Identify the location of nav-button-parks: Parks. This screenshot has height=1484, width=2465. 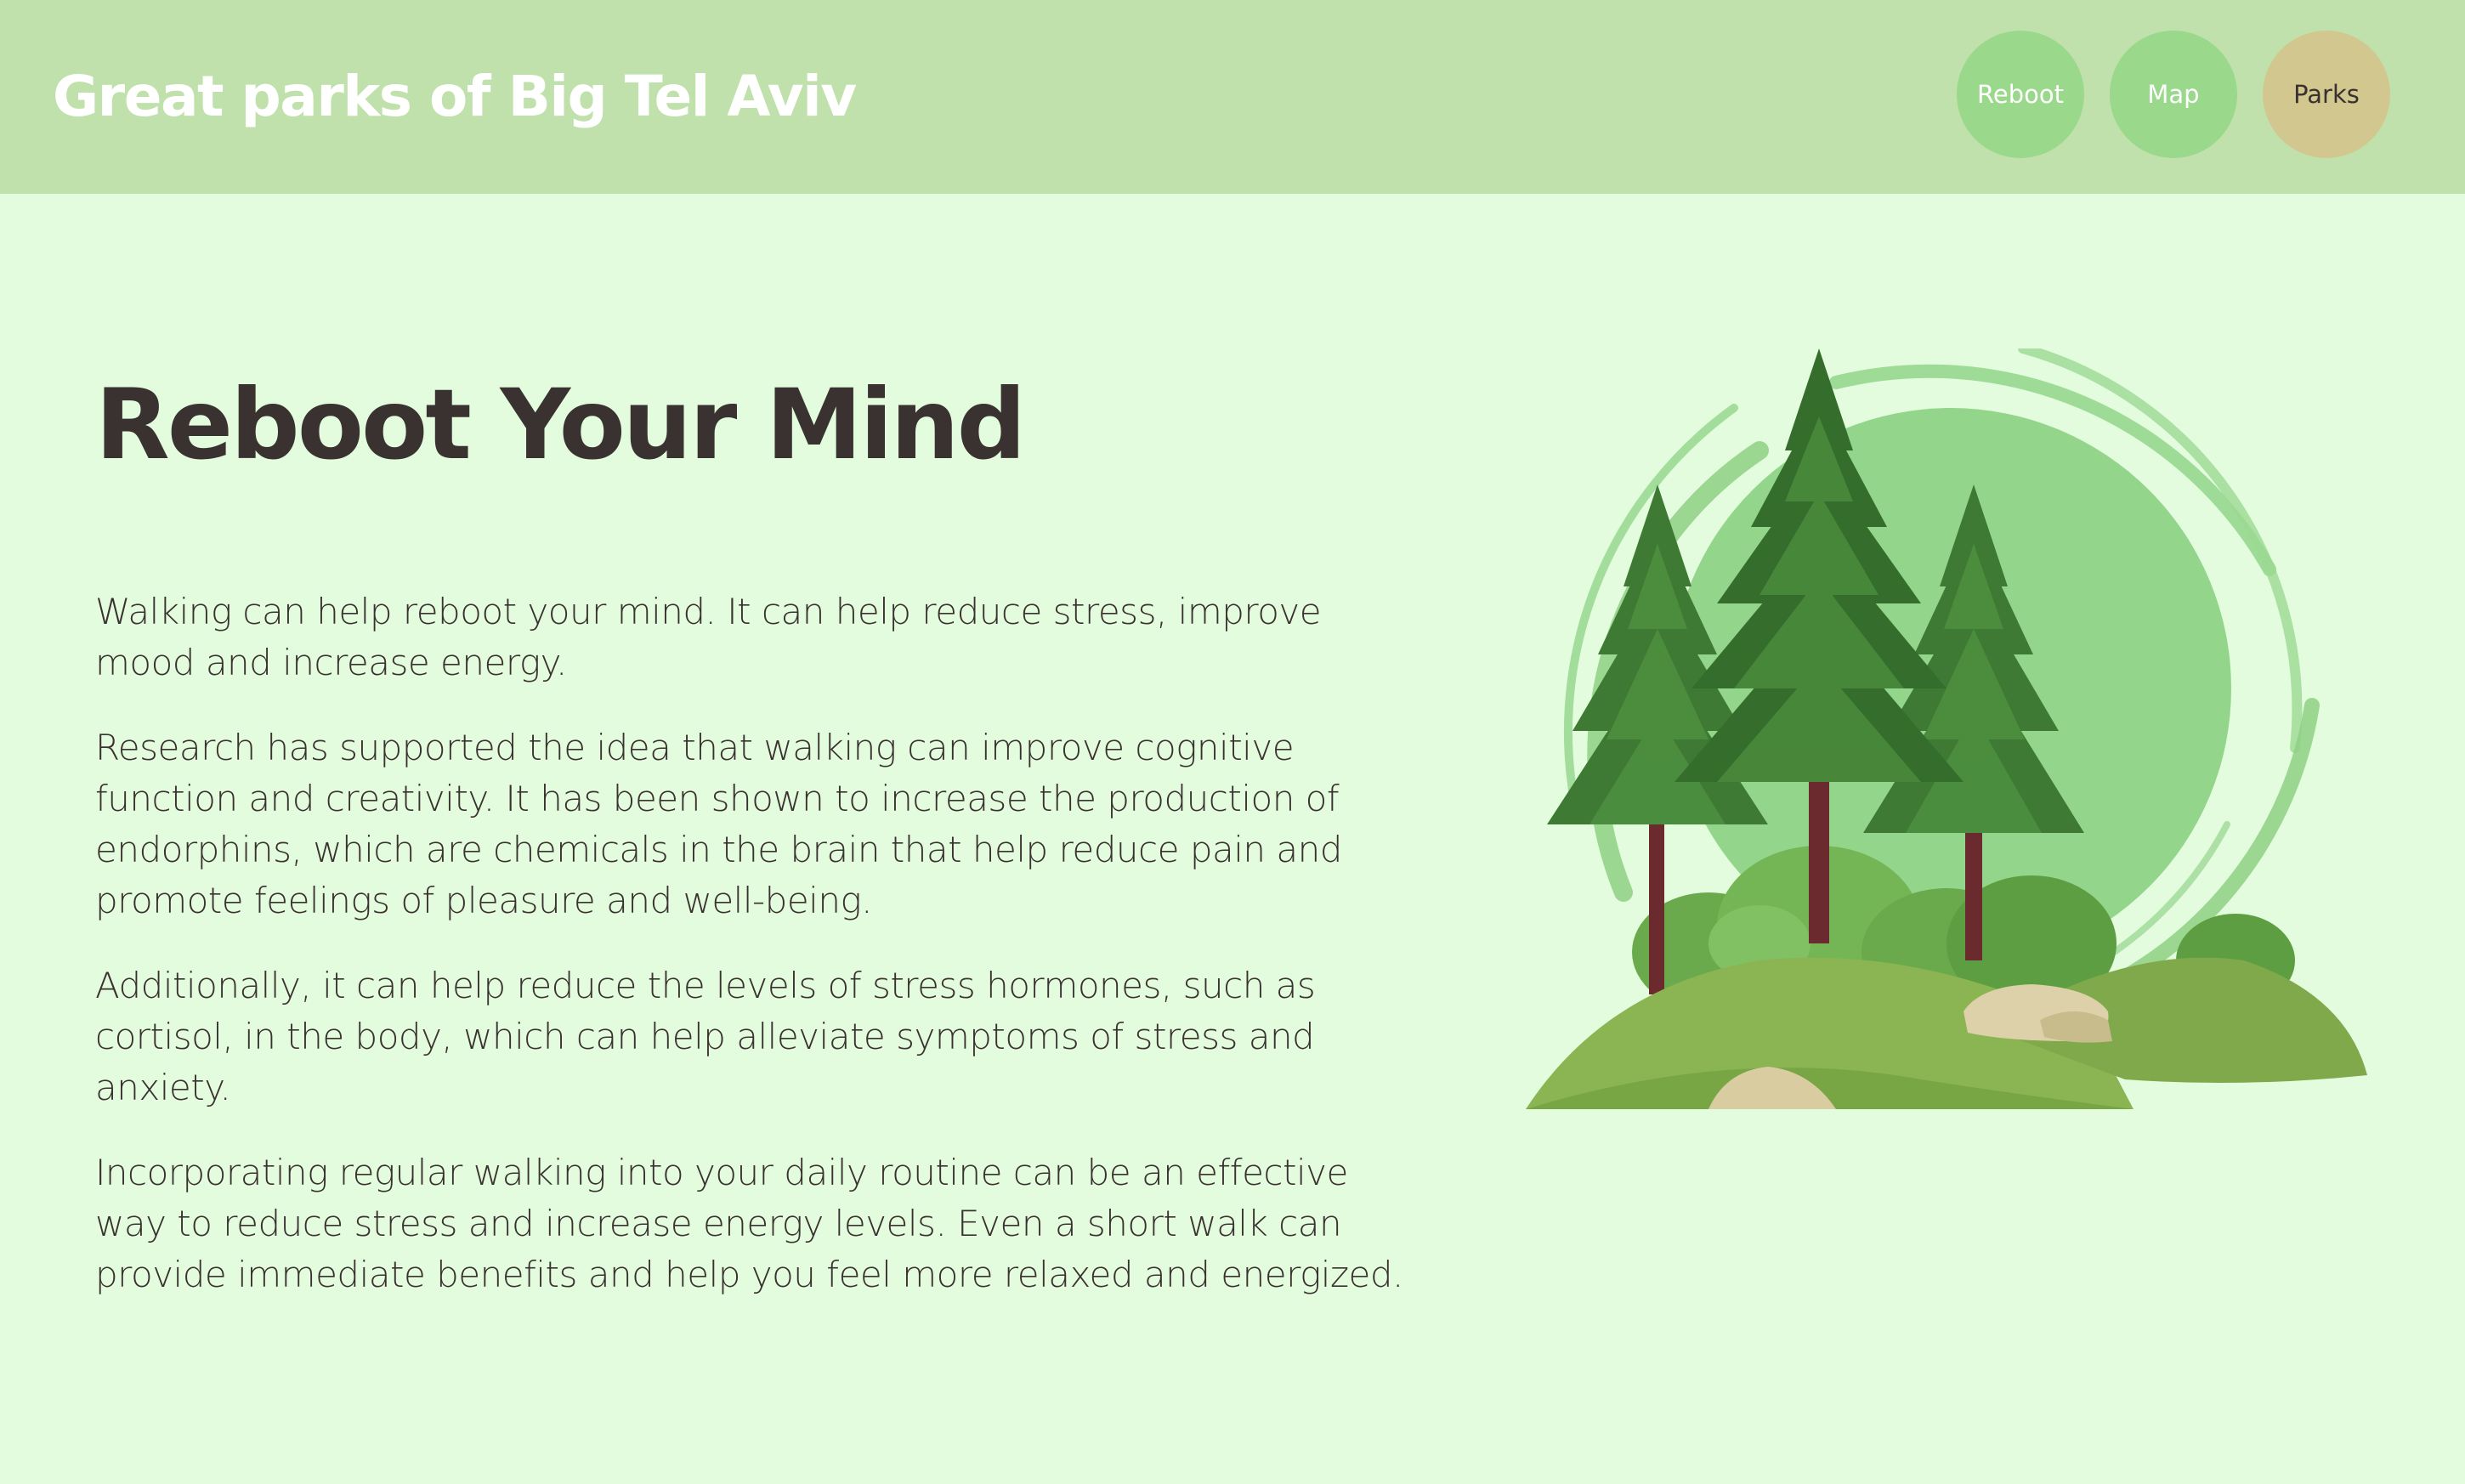
(2326, 94).